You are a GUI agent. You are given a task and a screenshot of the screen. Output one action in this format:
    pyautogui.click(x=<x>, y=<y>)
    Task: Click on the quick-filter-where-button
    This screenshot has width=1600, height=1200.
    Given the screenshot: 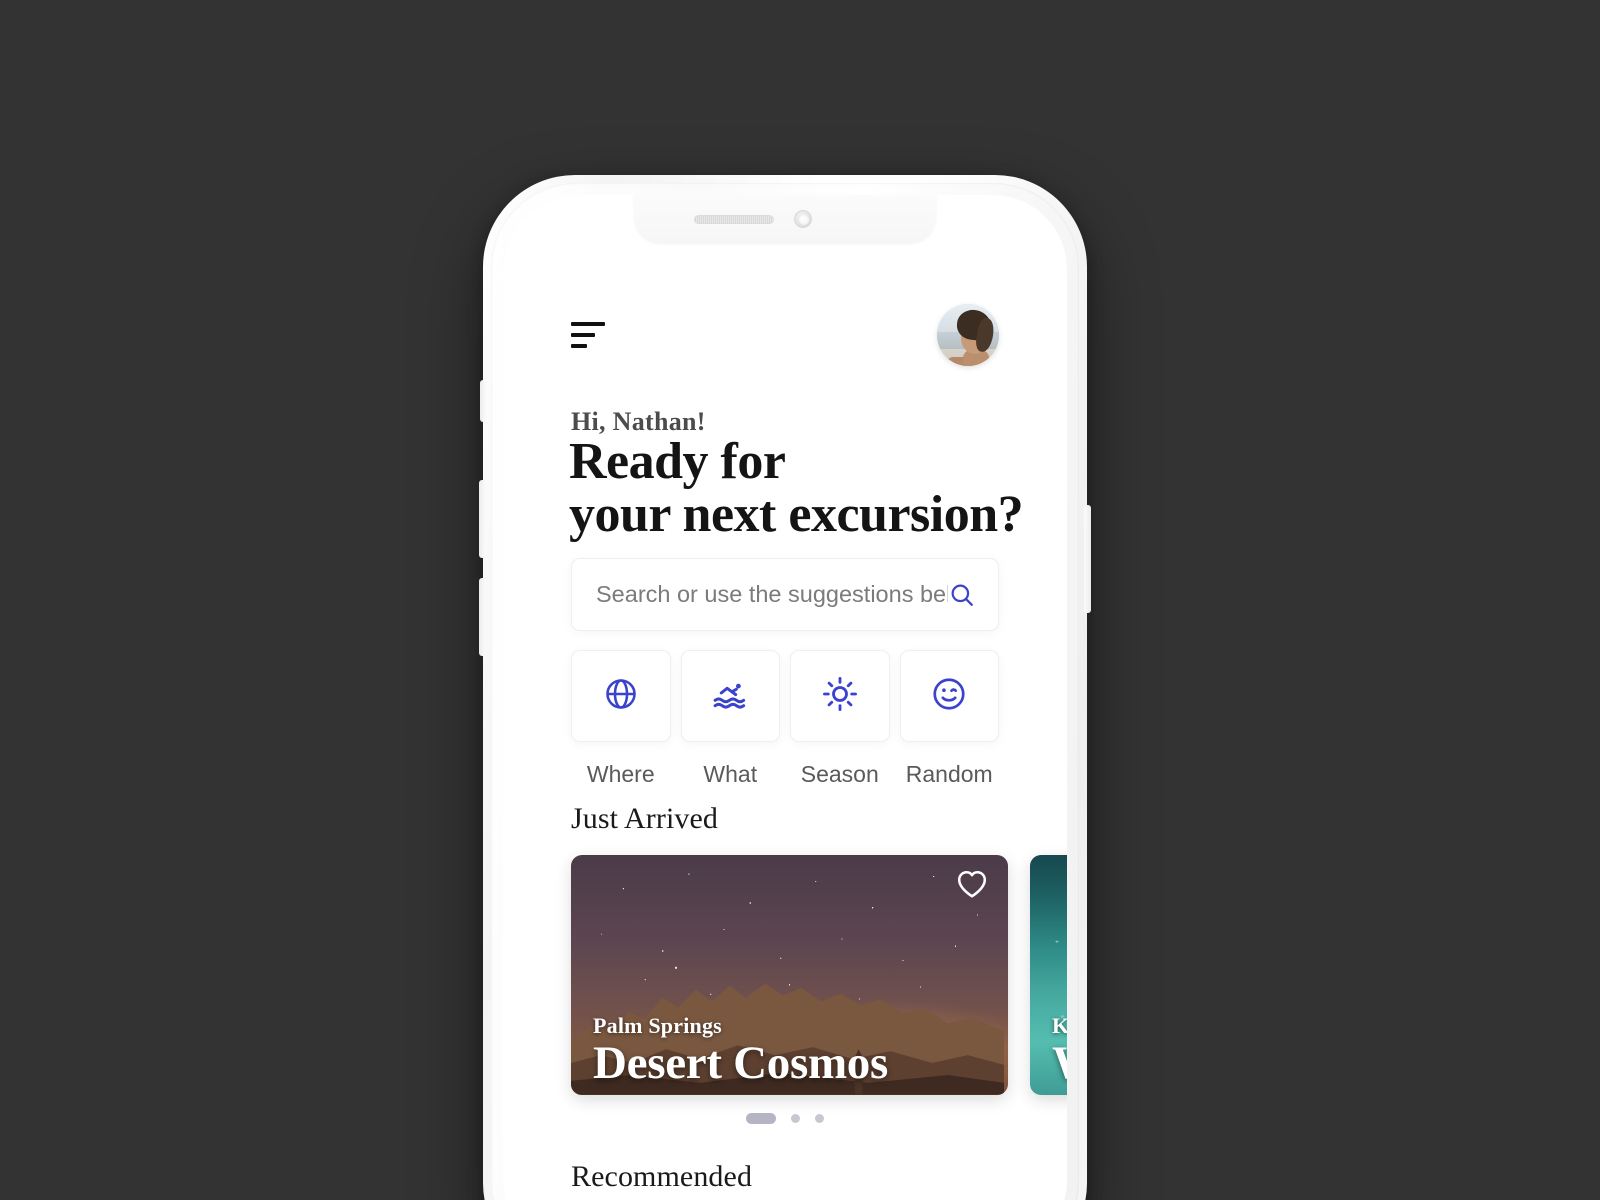 What is the action you would take?
    pyautogui.click(x=621, y=696)
    